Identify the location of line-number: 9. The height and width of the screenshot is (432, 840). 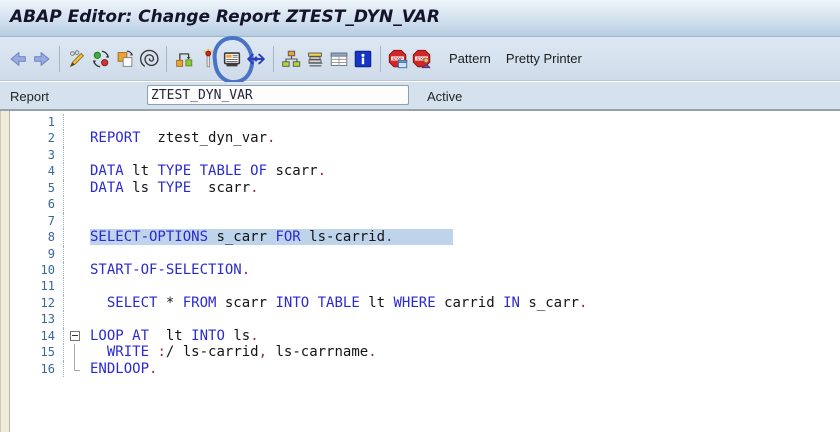
(37, 253).